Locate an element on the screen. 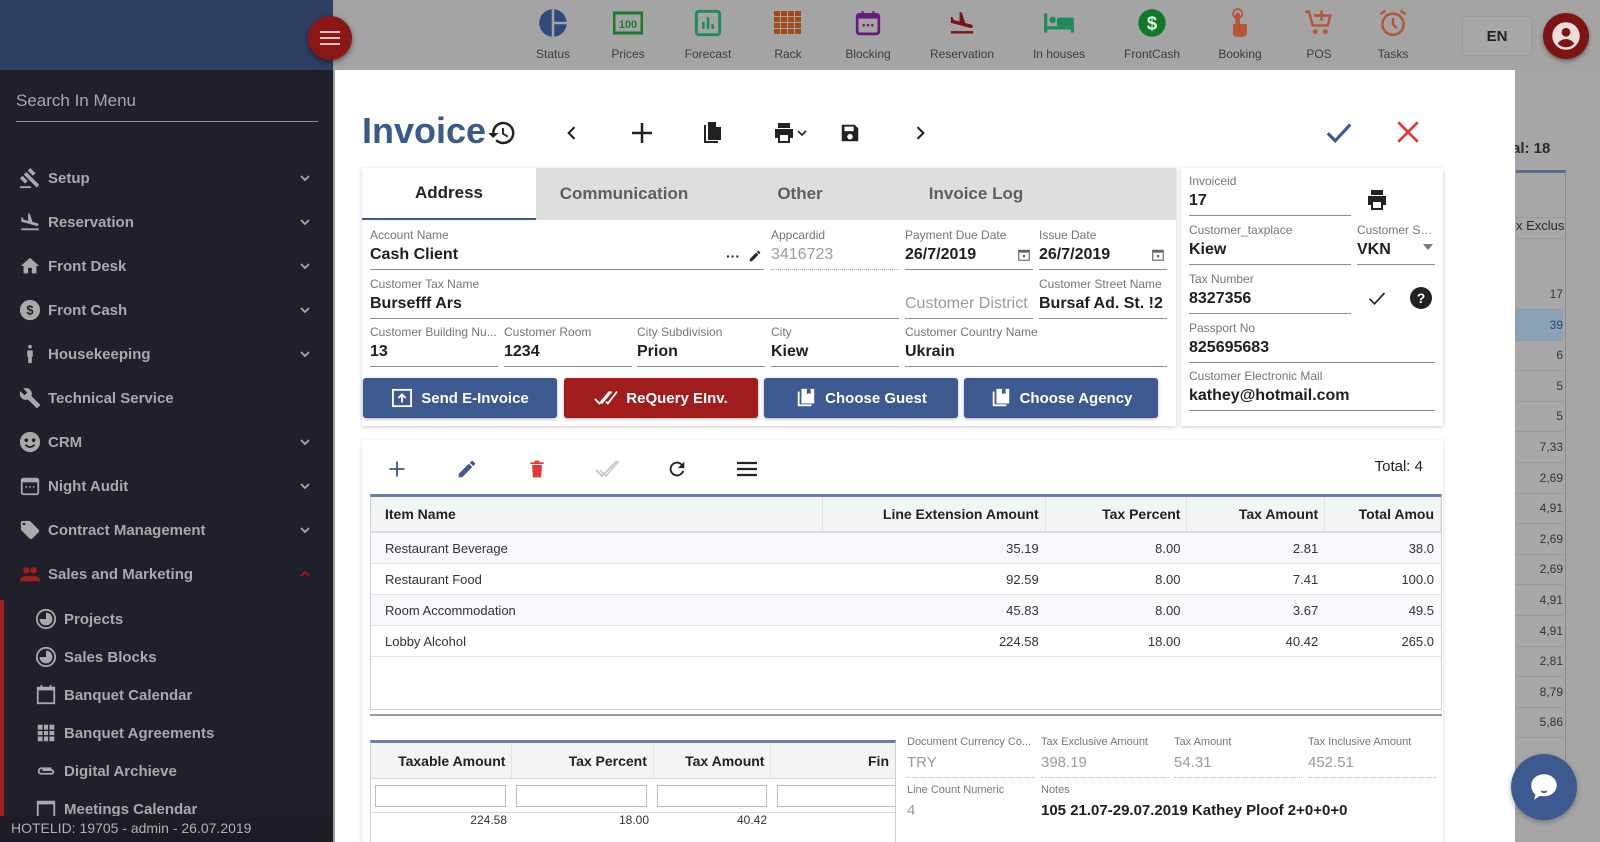 This screenshot has width=1600, height=842. toolbar-tasks-button: Tasks is located at coordinates (1393, 33).